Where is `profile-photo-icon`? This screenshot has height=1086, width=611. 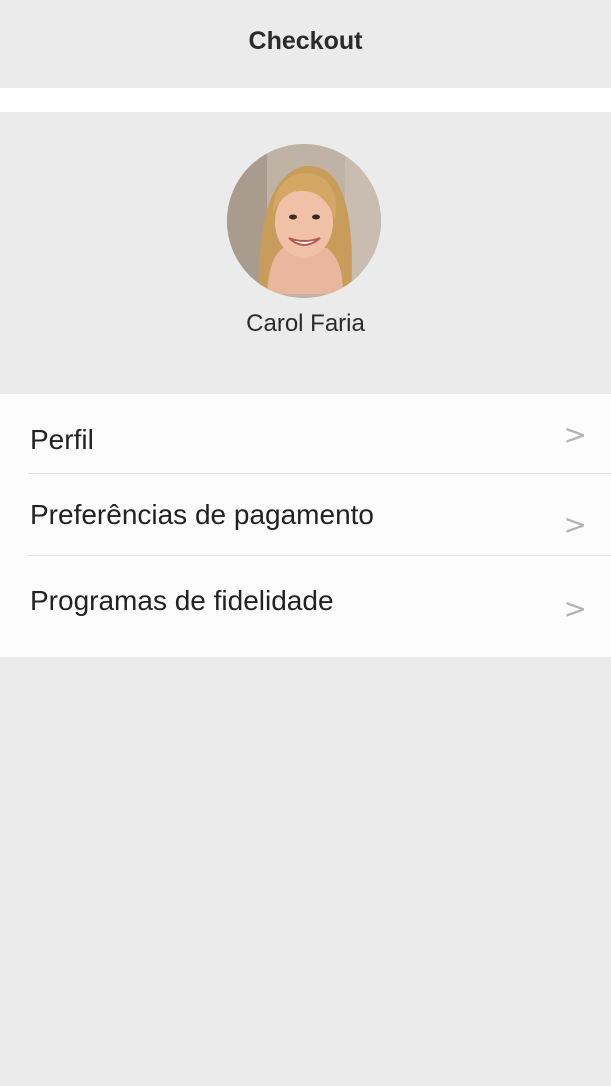 profile-photo-icon is located at coordinates (304, 221).